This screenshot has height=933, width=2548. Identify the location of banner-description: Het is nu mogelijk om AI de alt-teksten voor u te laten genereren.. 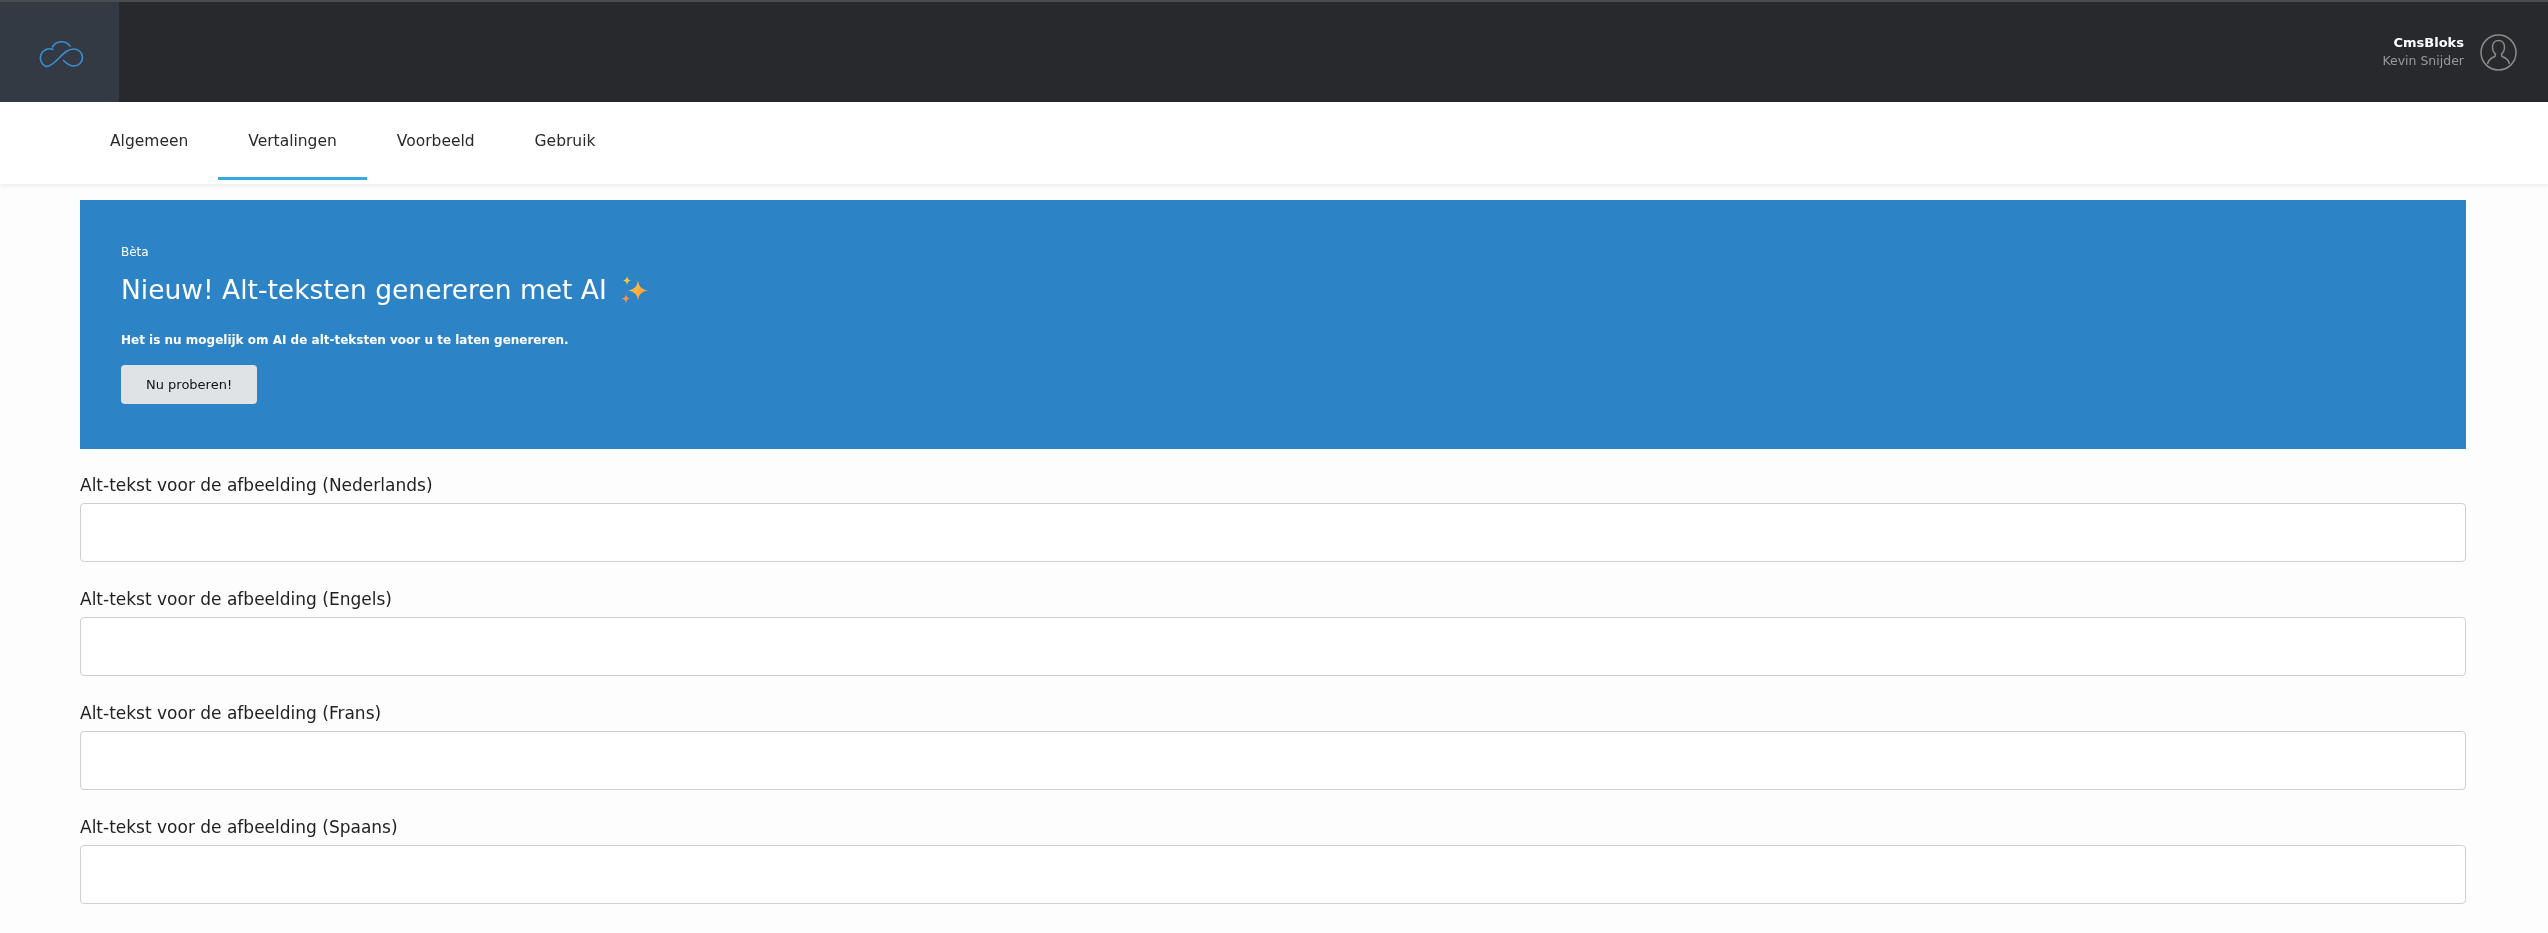
(345, 340).